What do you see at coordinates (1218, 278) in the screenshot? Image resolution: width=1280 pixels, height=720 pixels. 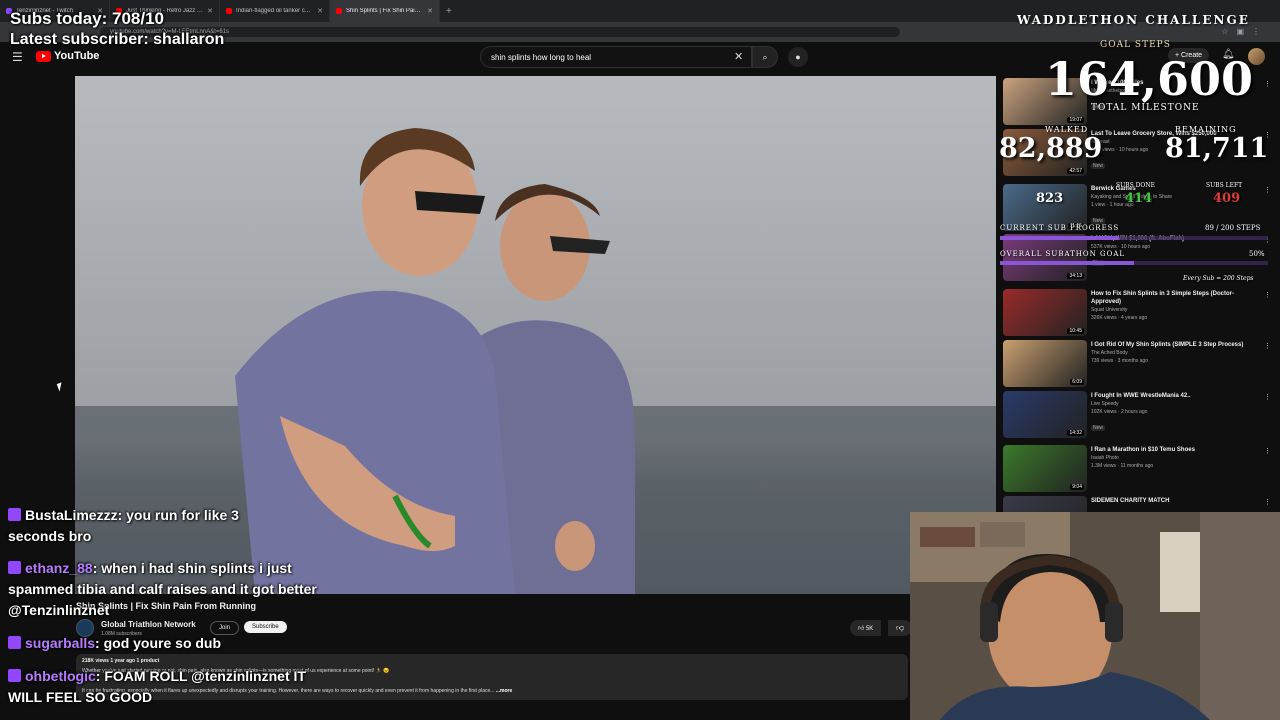 I see `overlay-footnote: Every Sub = 200 Steps` at bounding box center [1218, 278].